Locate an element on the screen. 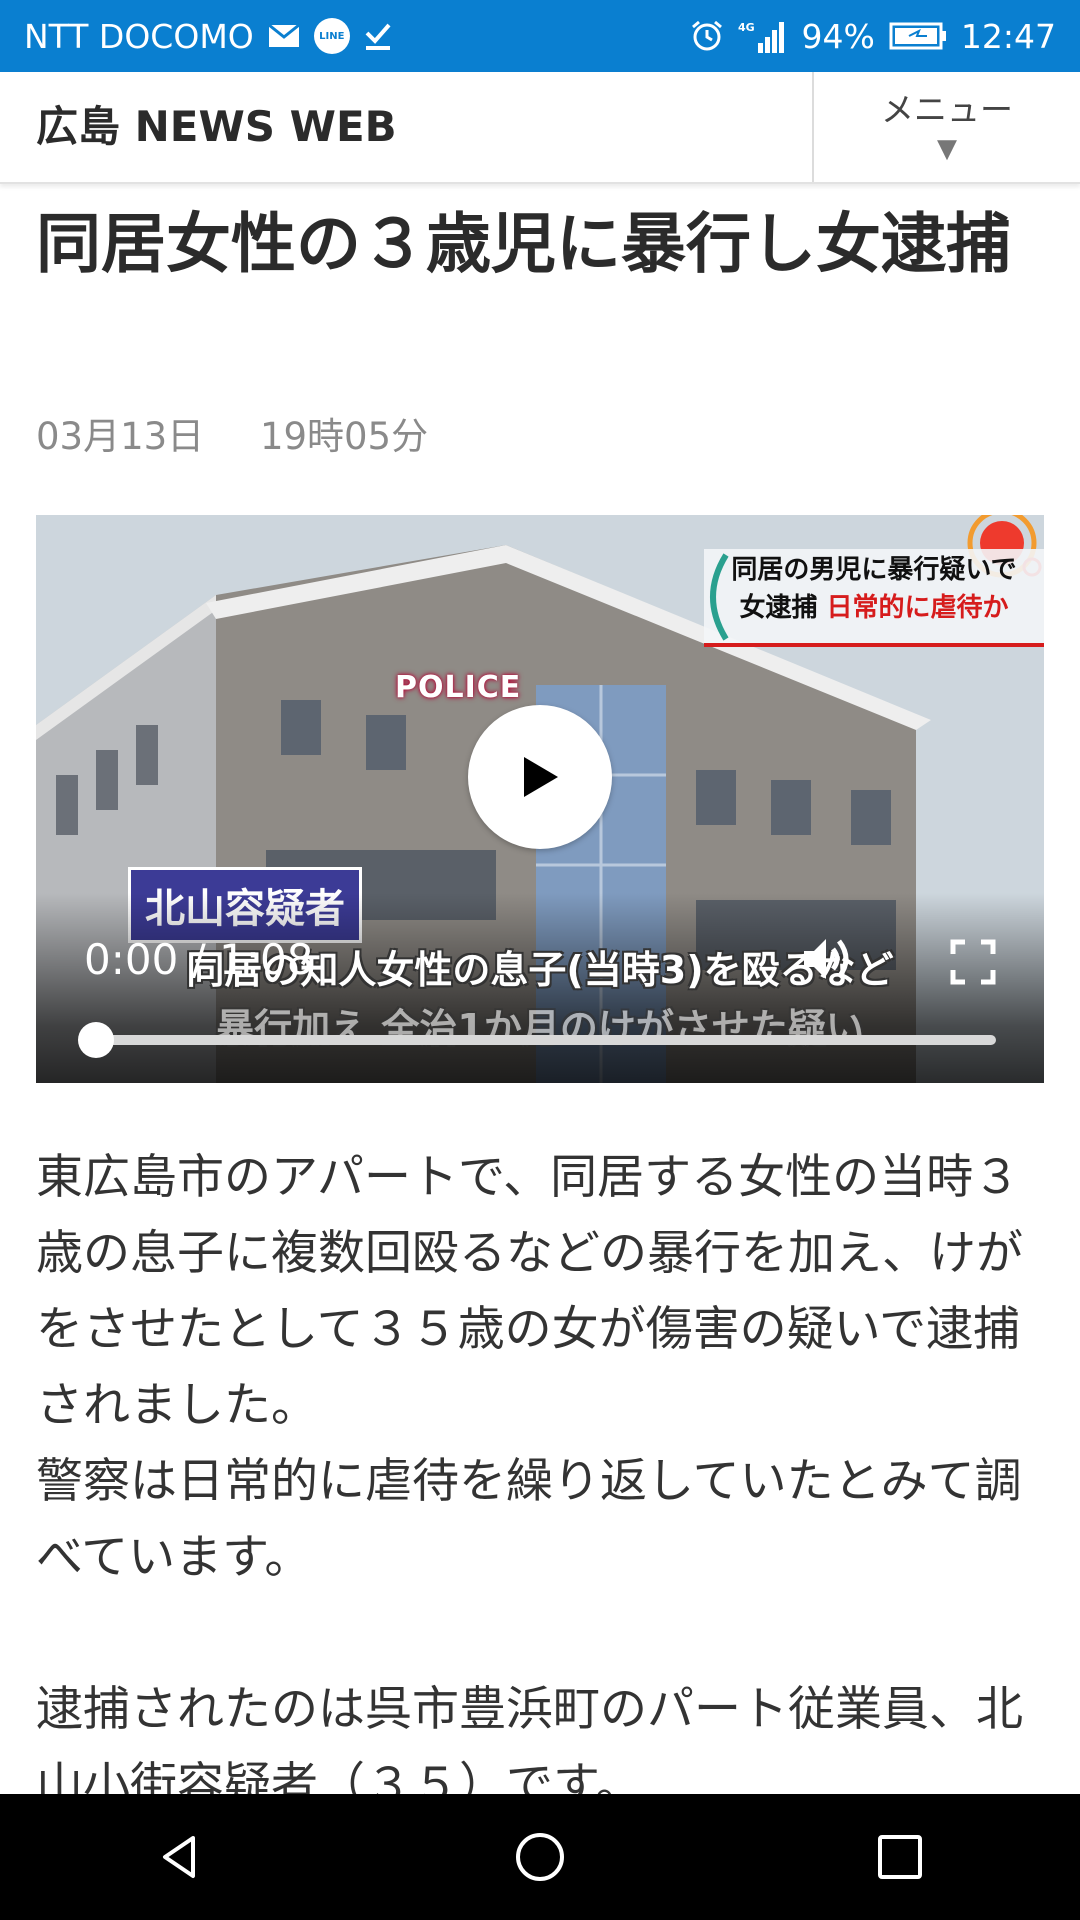  back-button is located at coordinates (180, 1857).